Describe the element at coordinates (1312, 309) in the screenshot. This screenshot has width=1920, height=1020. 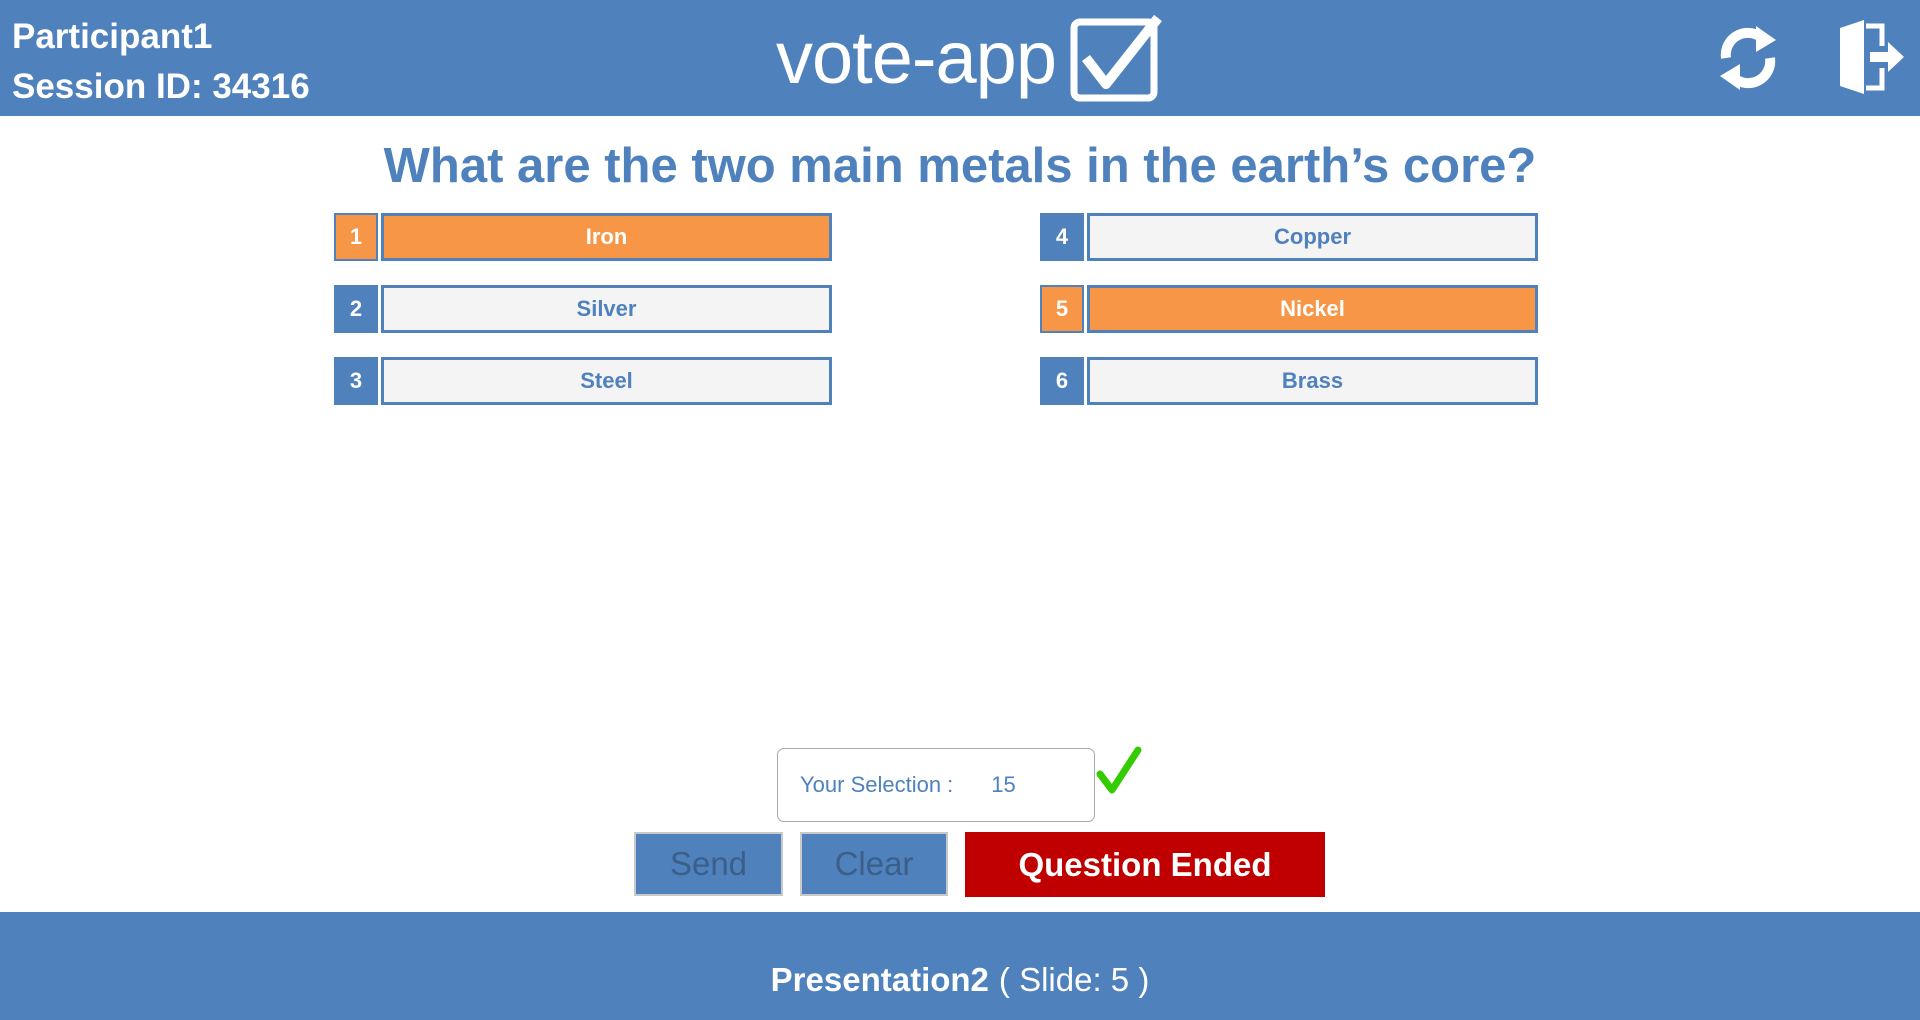
I see `option-label: Nickel` at that location.